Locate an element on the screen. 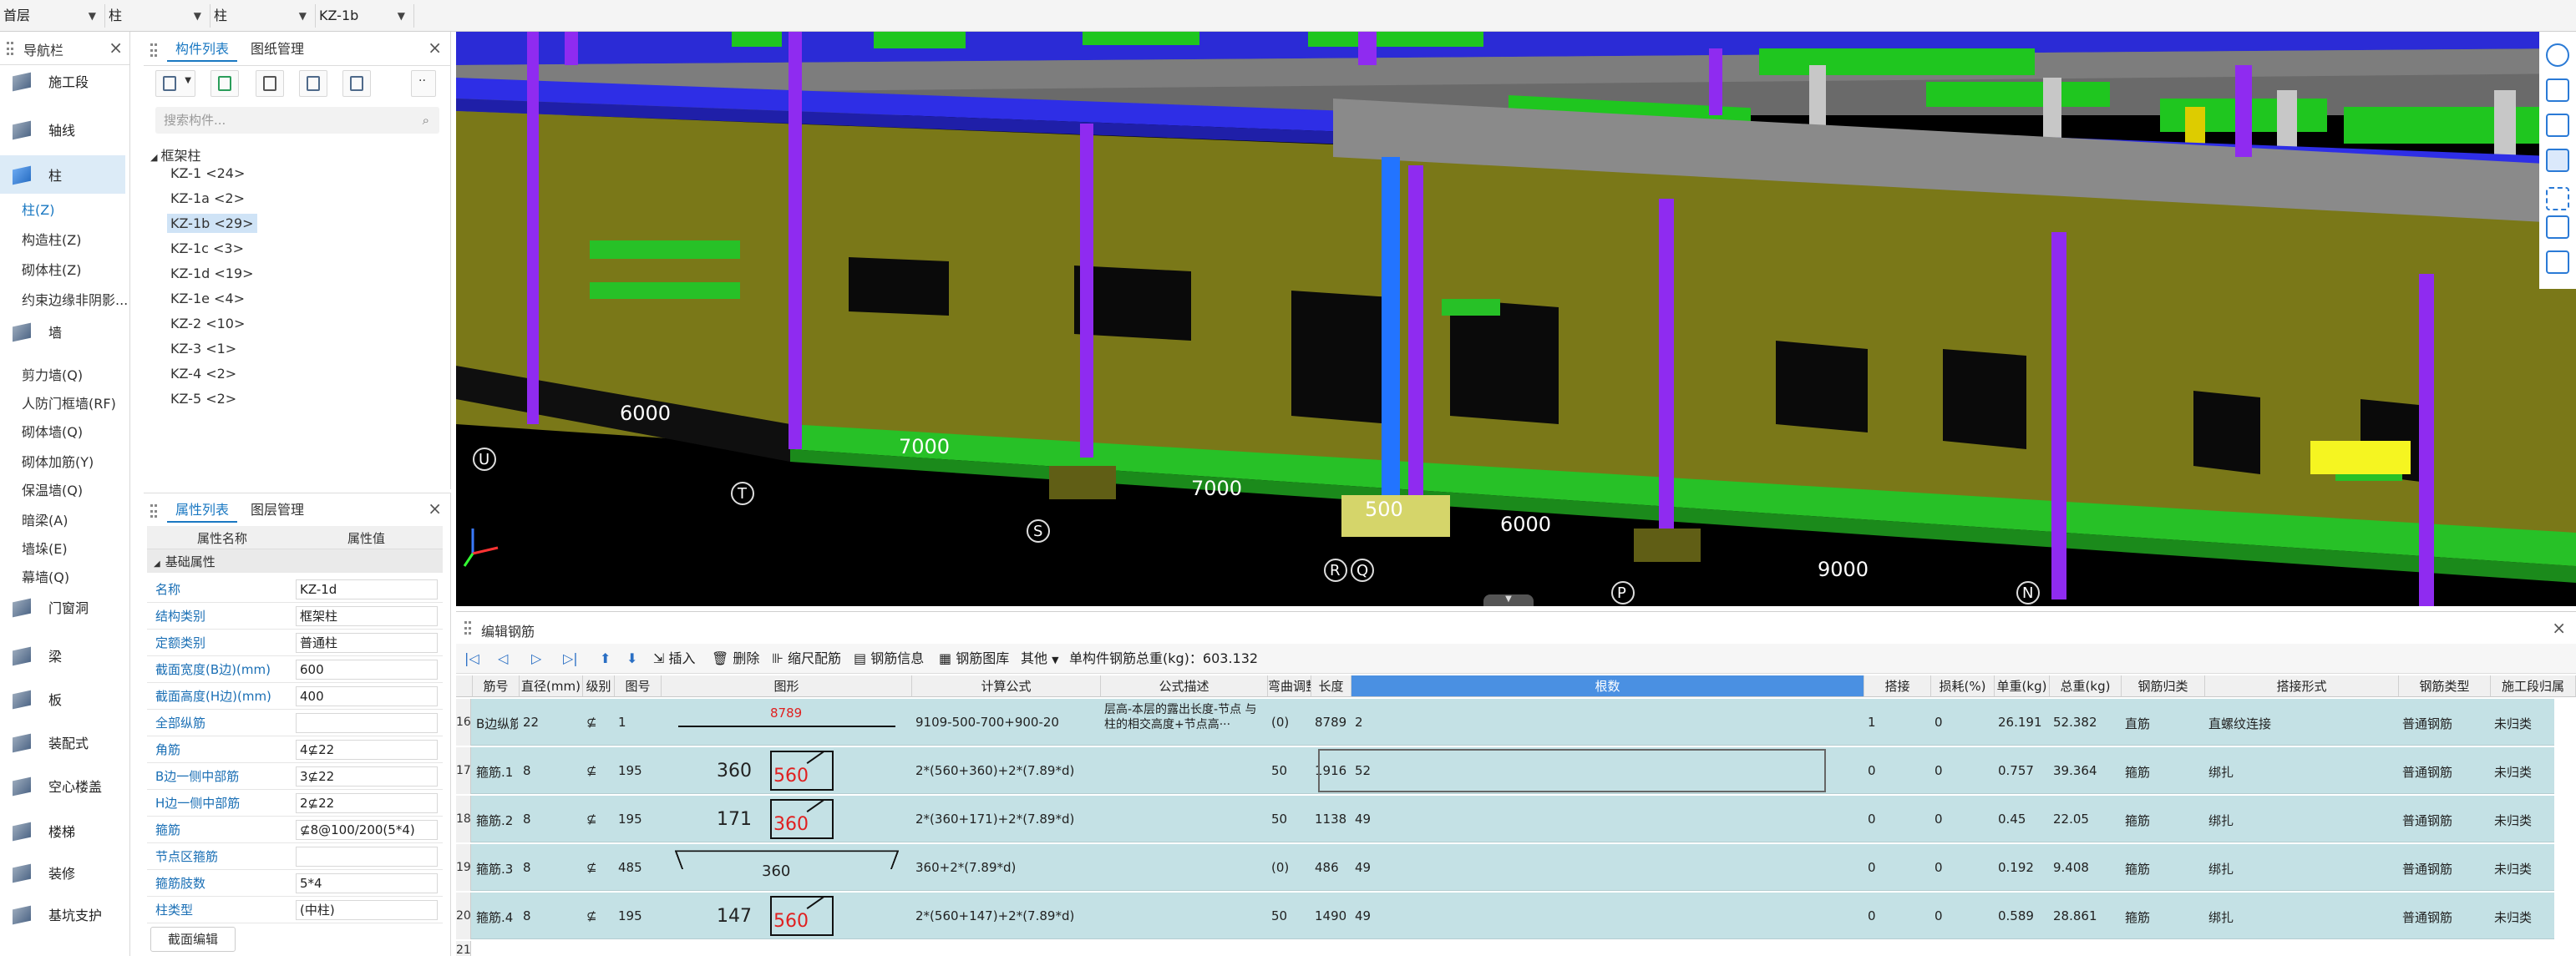 The height and width of the screenshot is (956, 2576). row-number: 17 is located at coordinates (463, 770).